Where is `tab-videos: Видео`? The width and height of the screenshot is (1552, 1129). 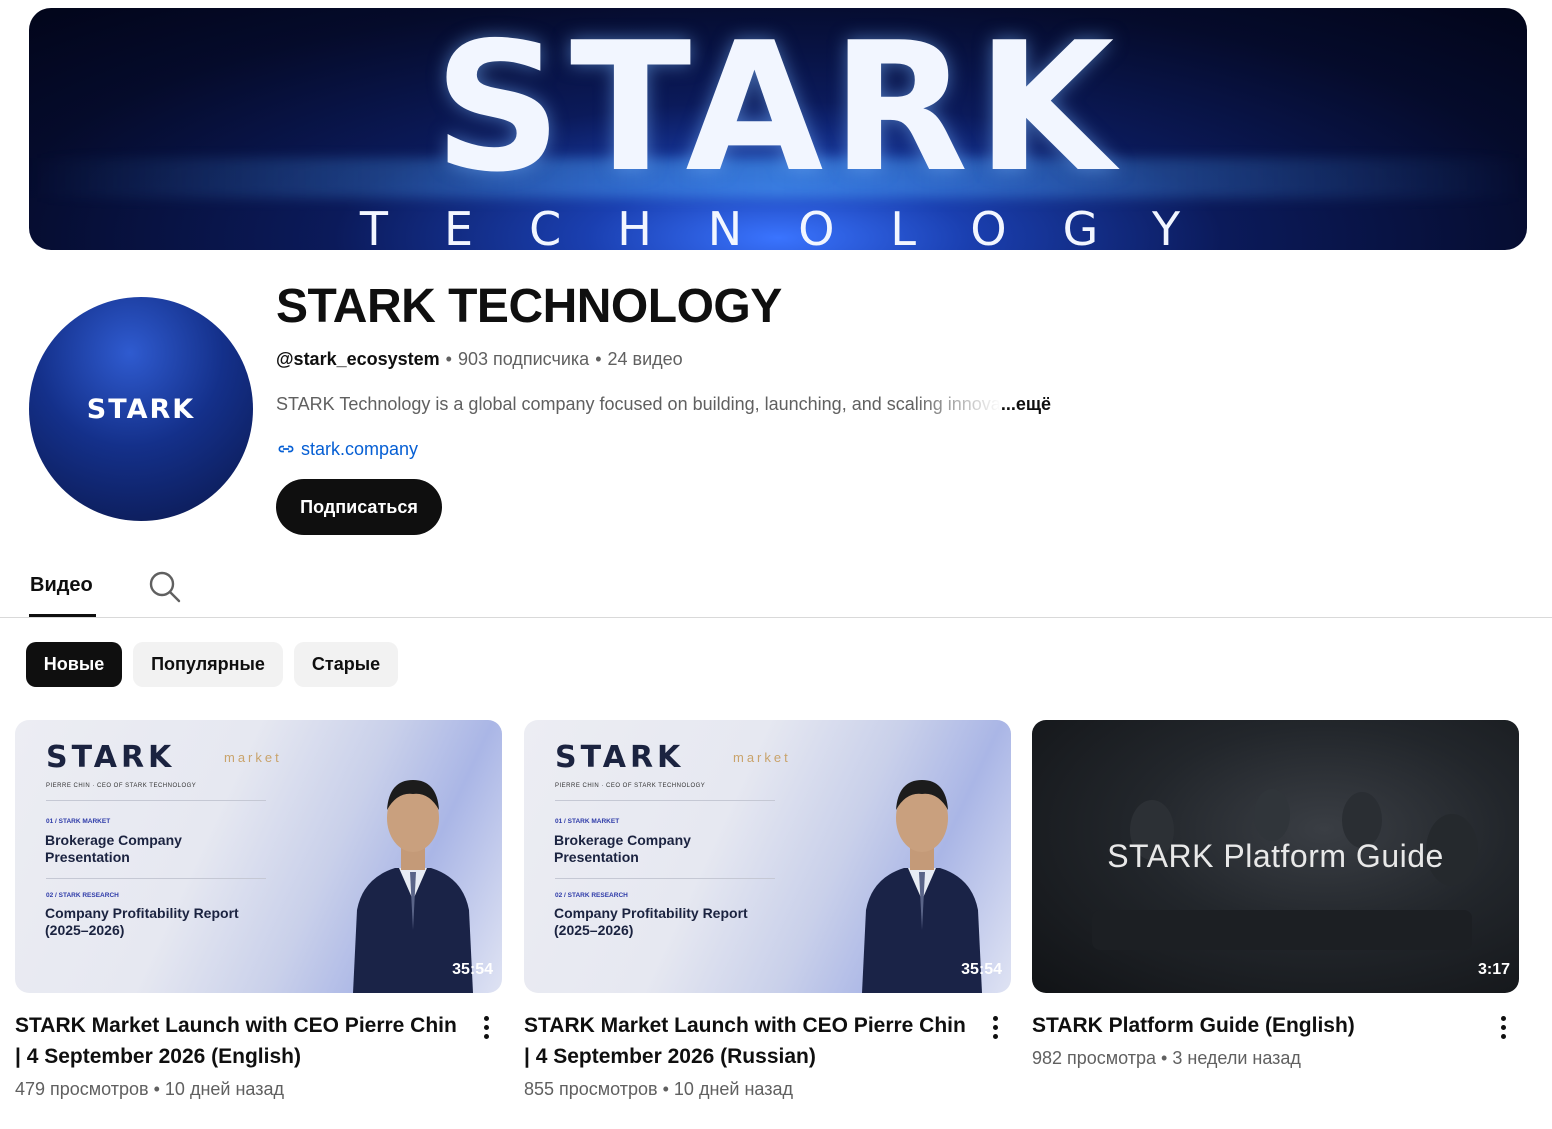
tab-videos: Видео is located at coordinates (61, 585).